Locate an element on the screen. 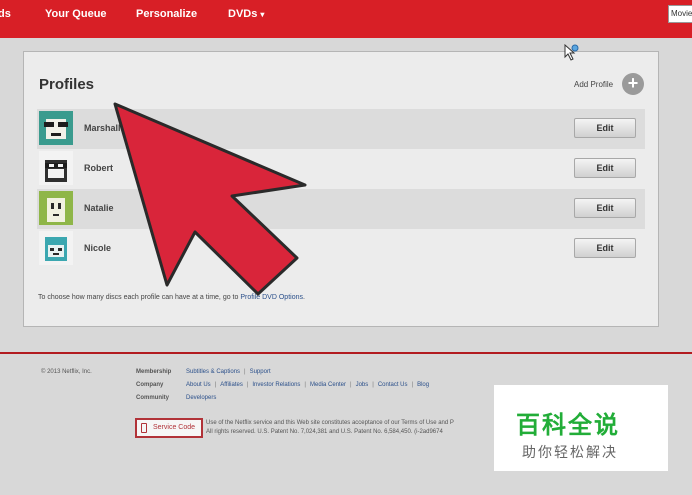 This screenshot has width=692, height=495. footer-link: Media Center is located at coordinates (328, 385).